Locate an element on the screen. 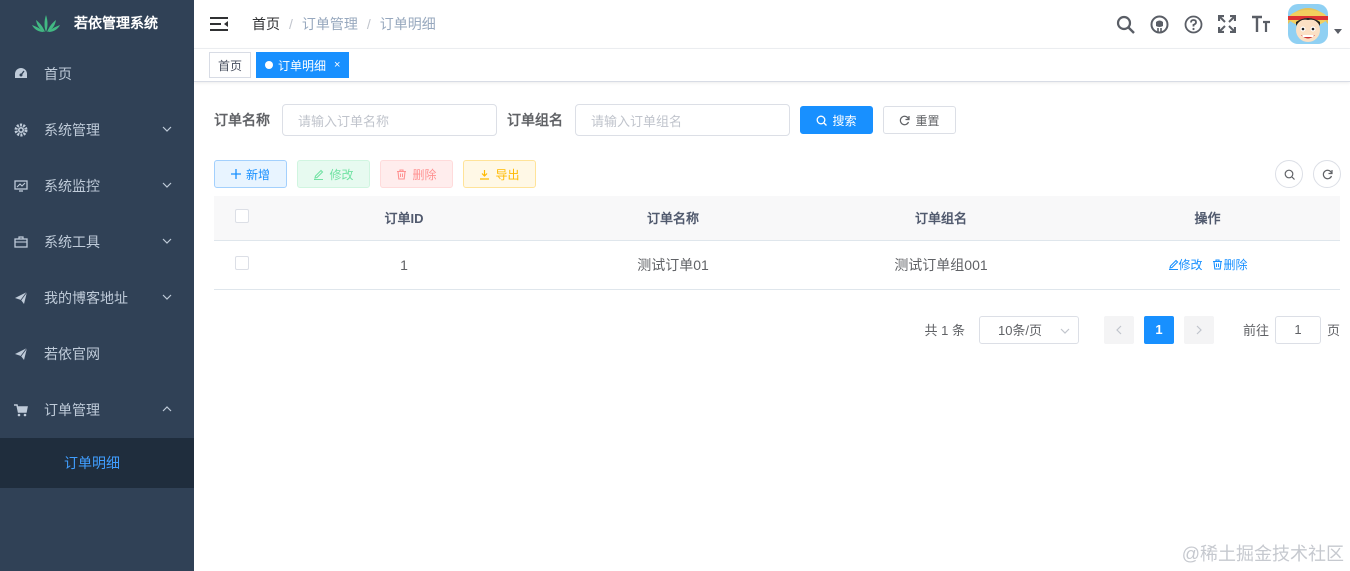 This screenshot has height=571, width=1350. chevron-left-icon is located at coordinates (1119, 329).